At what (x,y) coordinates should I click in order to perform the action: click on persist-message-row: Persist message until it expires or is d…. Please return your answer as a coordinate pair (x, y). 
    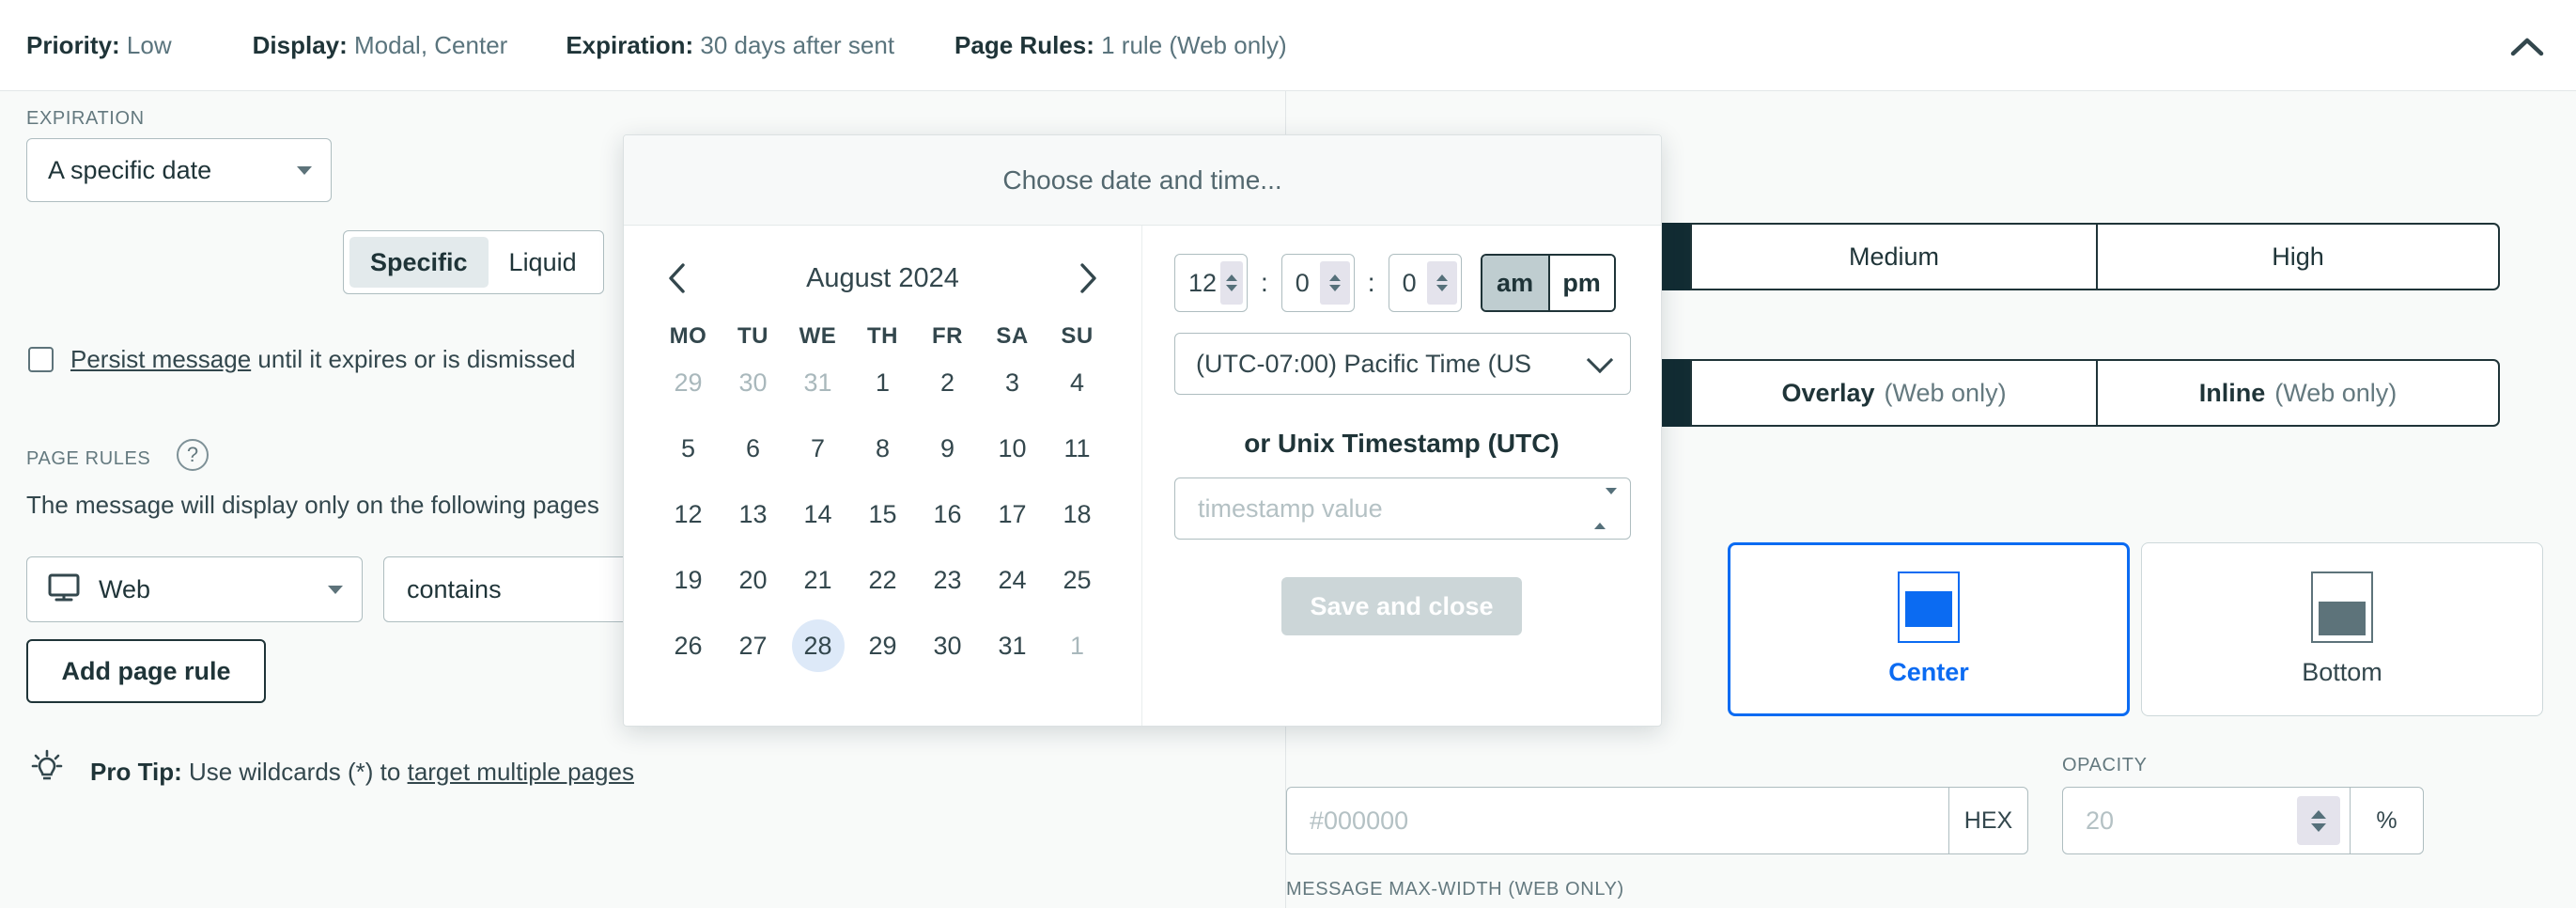
    Looking at the image, I should click on (302, 359).